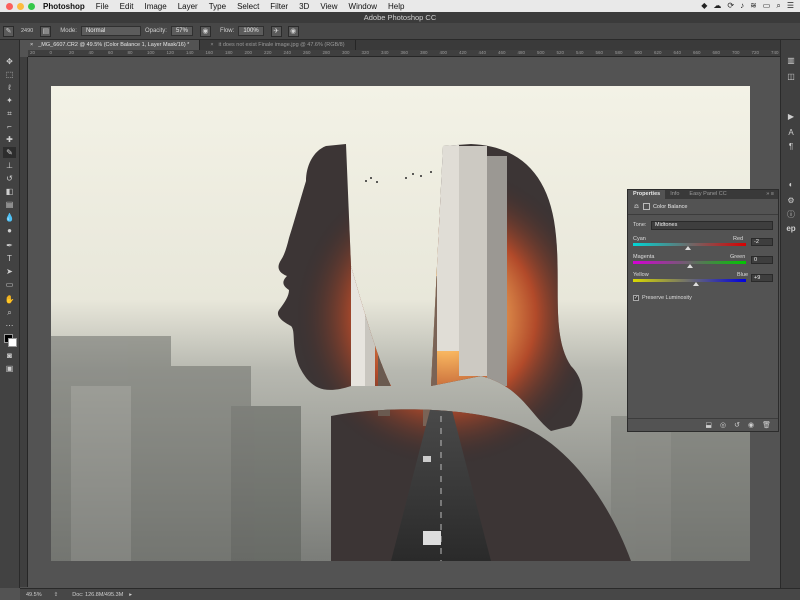 The width and height of the screenshot is (800, 600). Describe the element at coordinates (293, 31) in the screenshot. I see `pressure-size-icon: ◉` at that location.